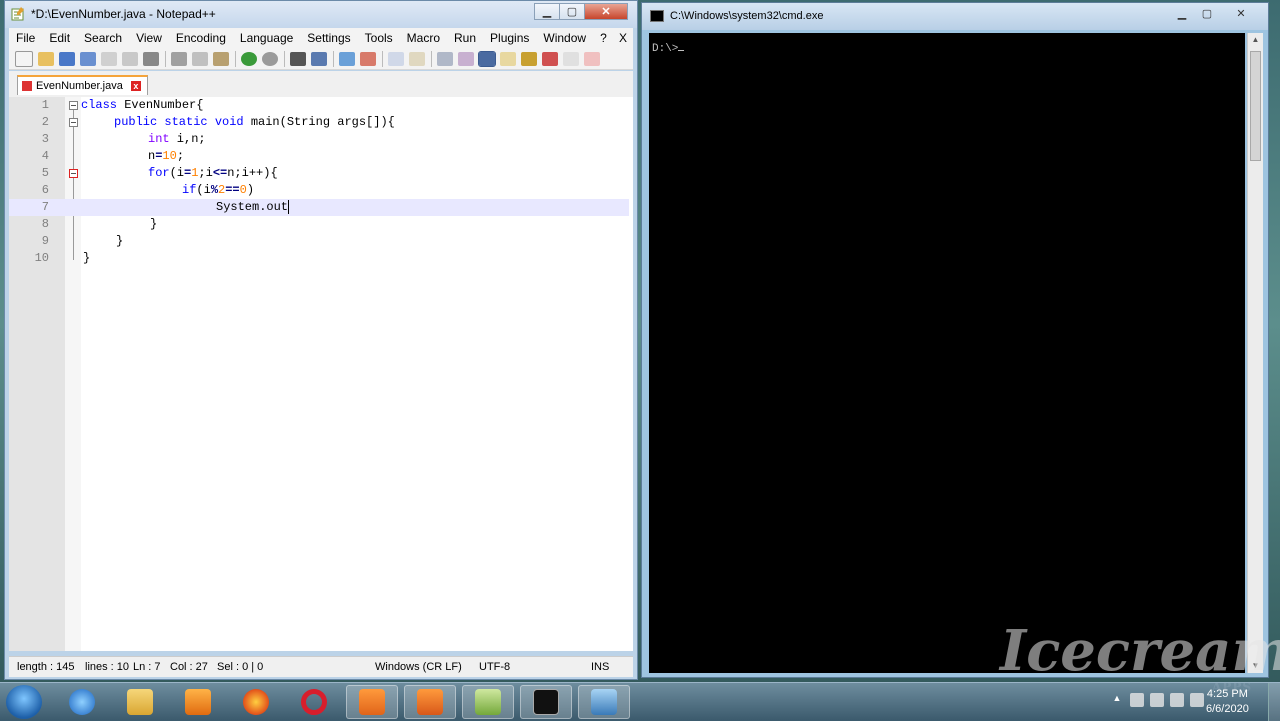 The image size is (1280, 721). I want to click on zoom-out-icon, so click(368, 58).